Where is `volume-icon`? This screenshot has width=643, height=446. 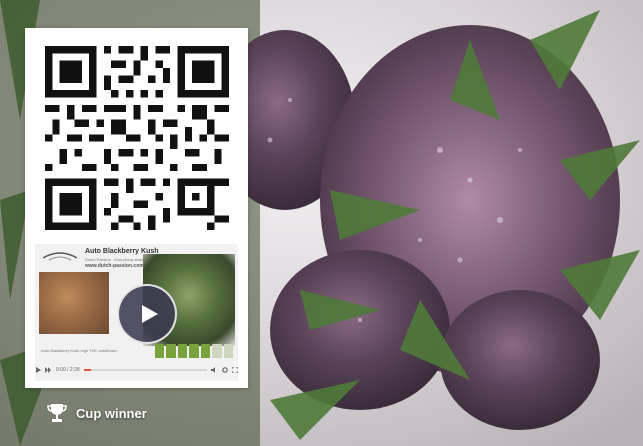 volume-icon is located at coordinates (214, 370).